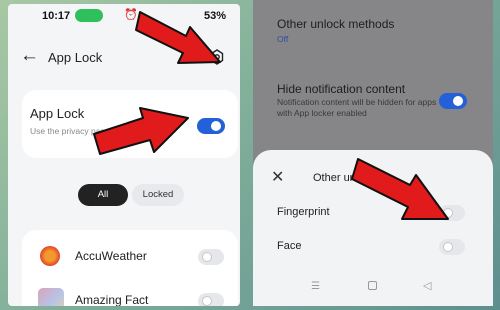  What do you see at coordinates (57, 113) in the screenshot?
I see `app-lock-title: App Lock` at bounding box center [57, 113].